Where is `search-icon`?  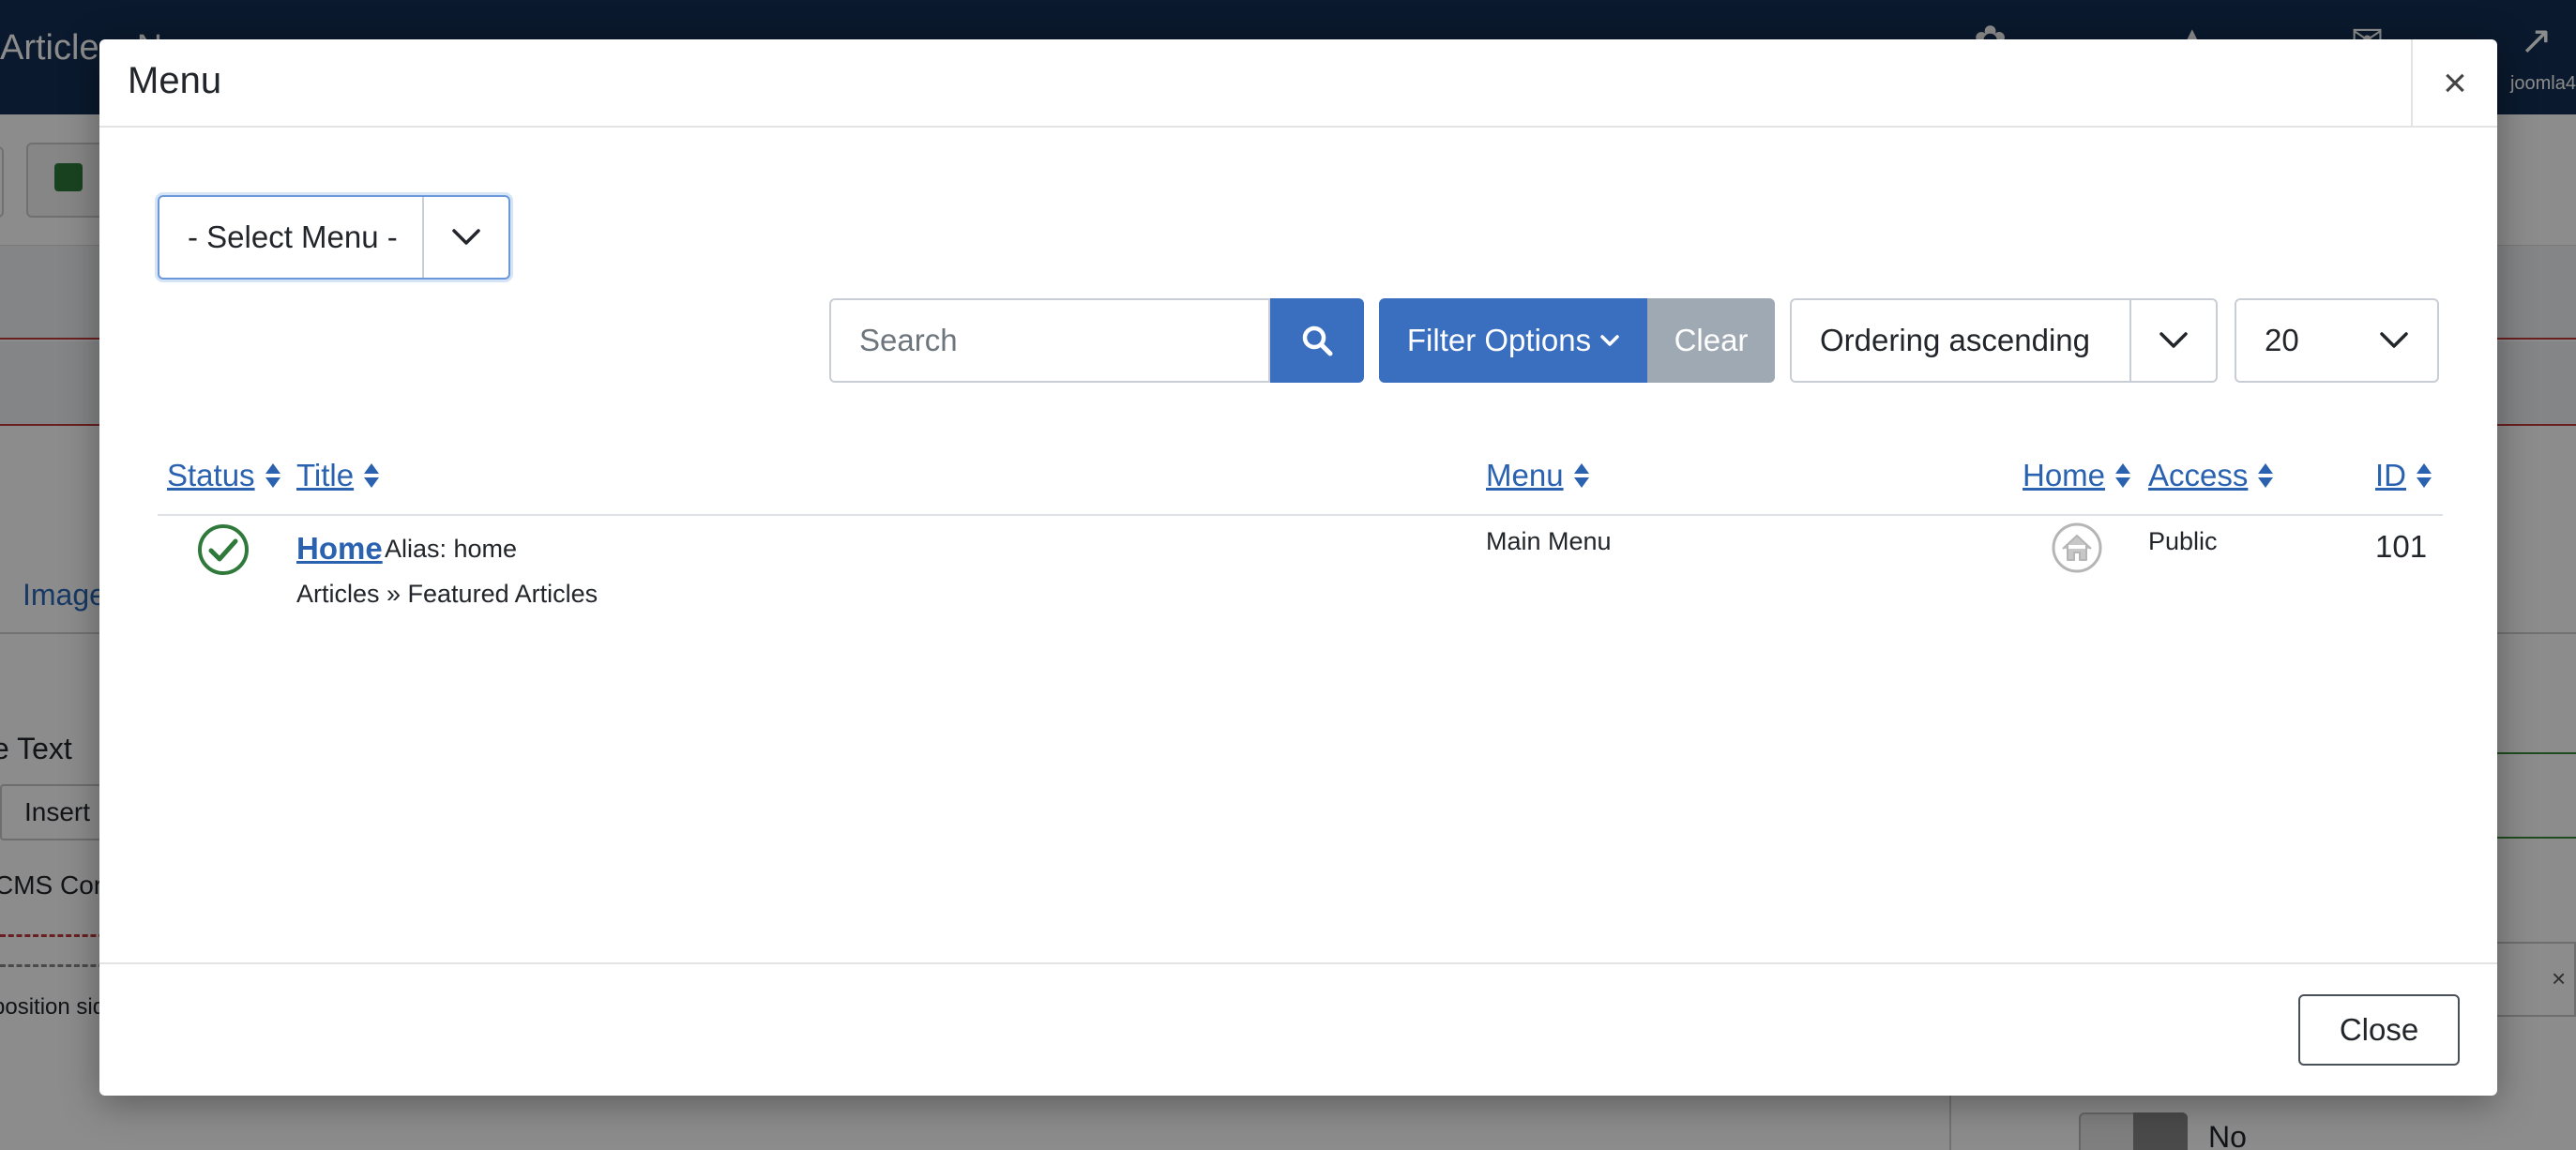
search-icon is located at coordinates (1317, 341).